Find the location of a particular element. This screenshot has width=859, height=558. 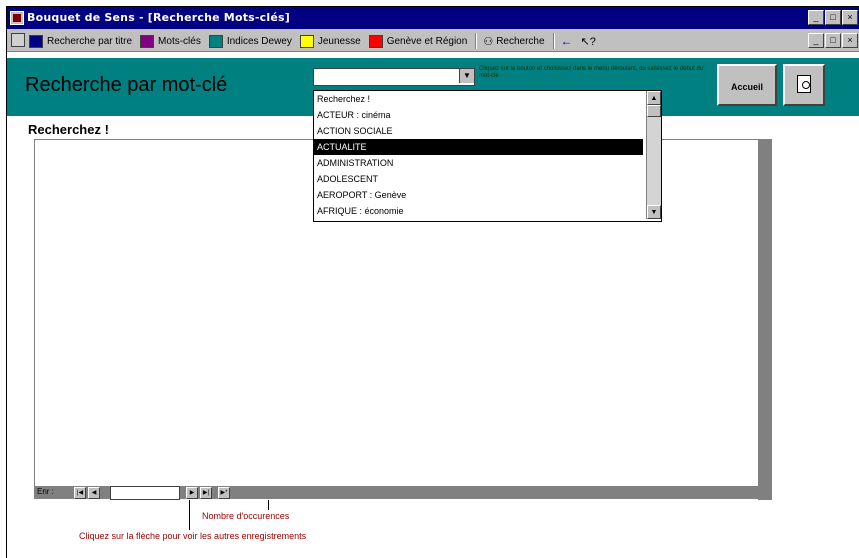

last-record-icon: ▶| is located at coordinates (206, 493).